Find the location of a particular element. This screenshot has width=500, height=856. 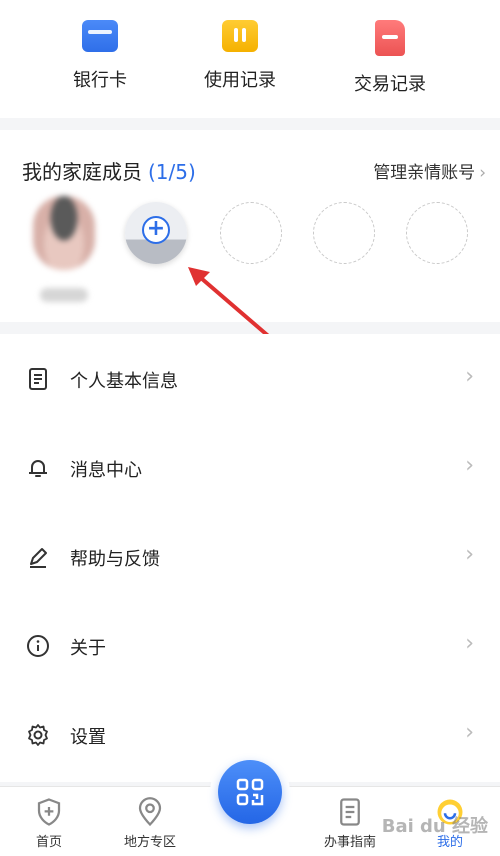

family-title-text: 我的家庭成员 is located at coordinates (82, 172).